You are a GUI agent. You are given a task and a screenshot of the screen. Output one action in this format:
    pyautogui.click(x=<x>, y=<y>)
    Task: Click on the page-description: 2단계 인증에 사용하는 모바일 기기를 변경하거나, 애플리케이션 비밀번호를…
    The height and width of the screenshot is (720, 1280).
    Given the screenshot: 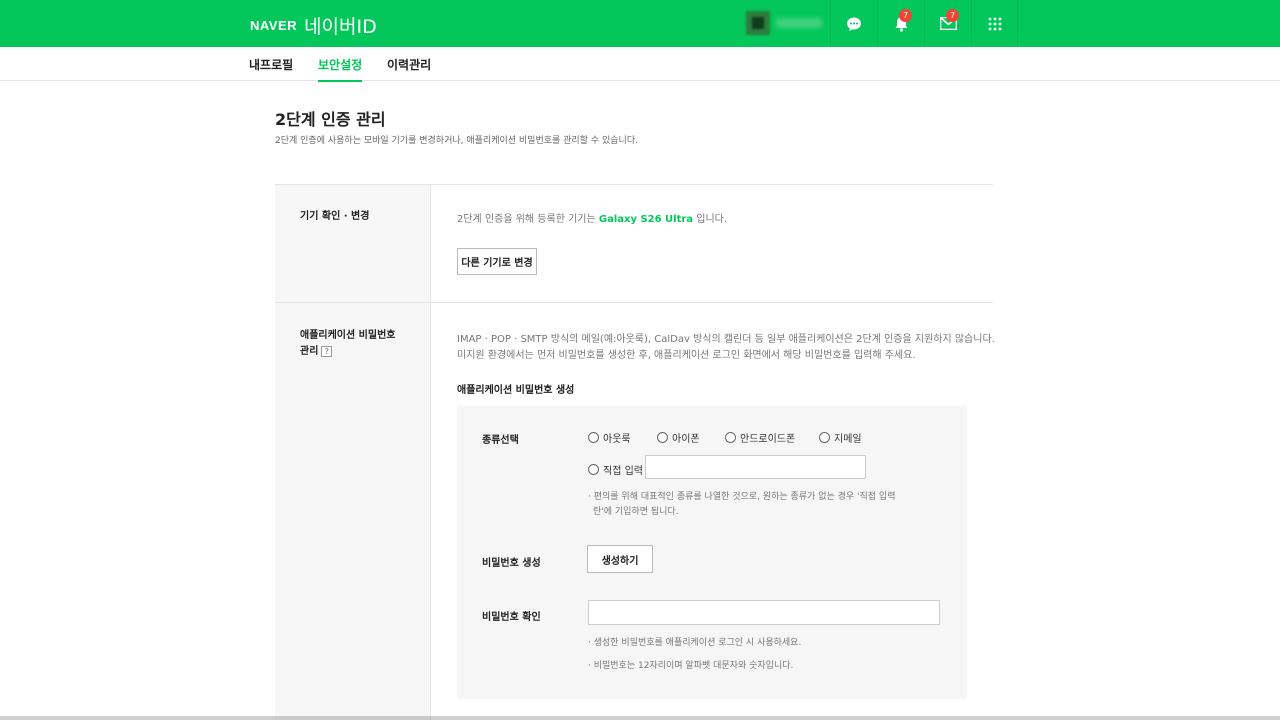 What is the action you would take?
    pyautogui.click(x=456, y=141)
    